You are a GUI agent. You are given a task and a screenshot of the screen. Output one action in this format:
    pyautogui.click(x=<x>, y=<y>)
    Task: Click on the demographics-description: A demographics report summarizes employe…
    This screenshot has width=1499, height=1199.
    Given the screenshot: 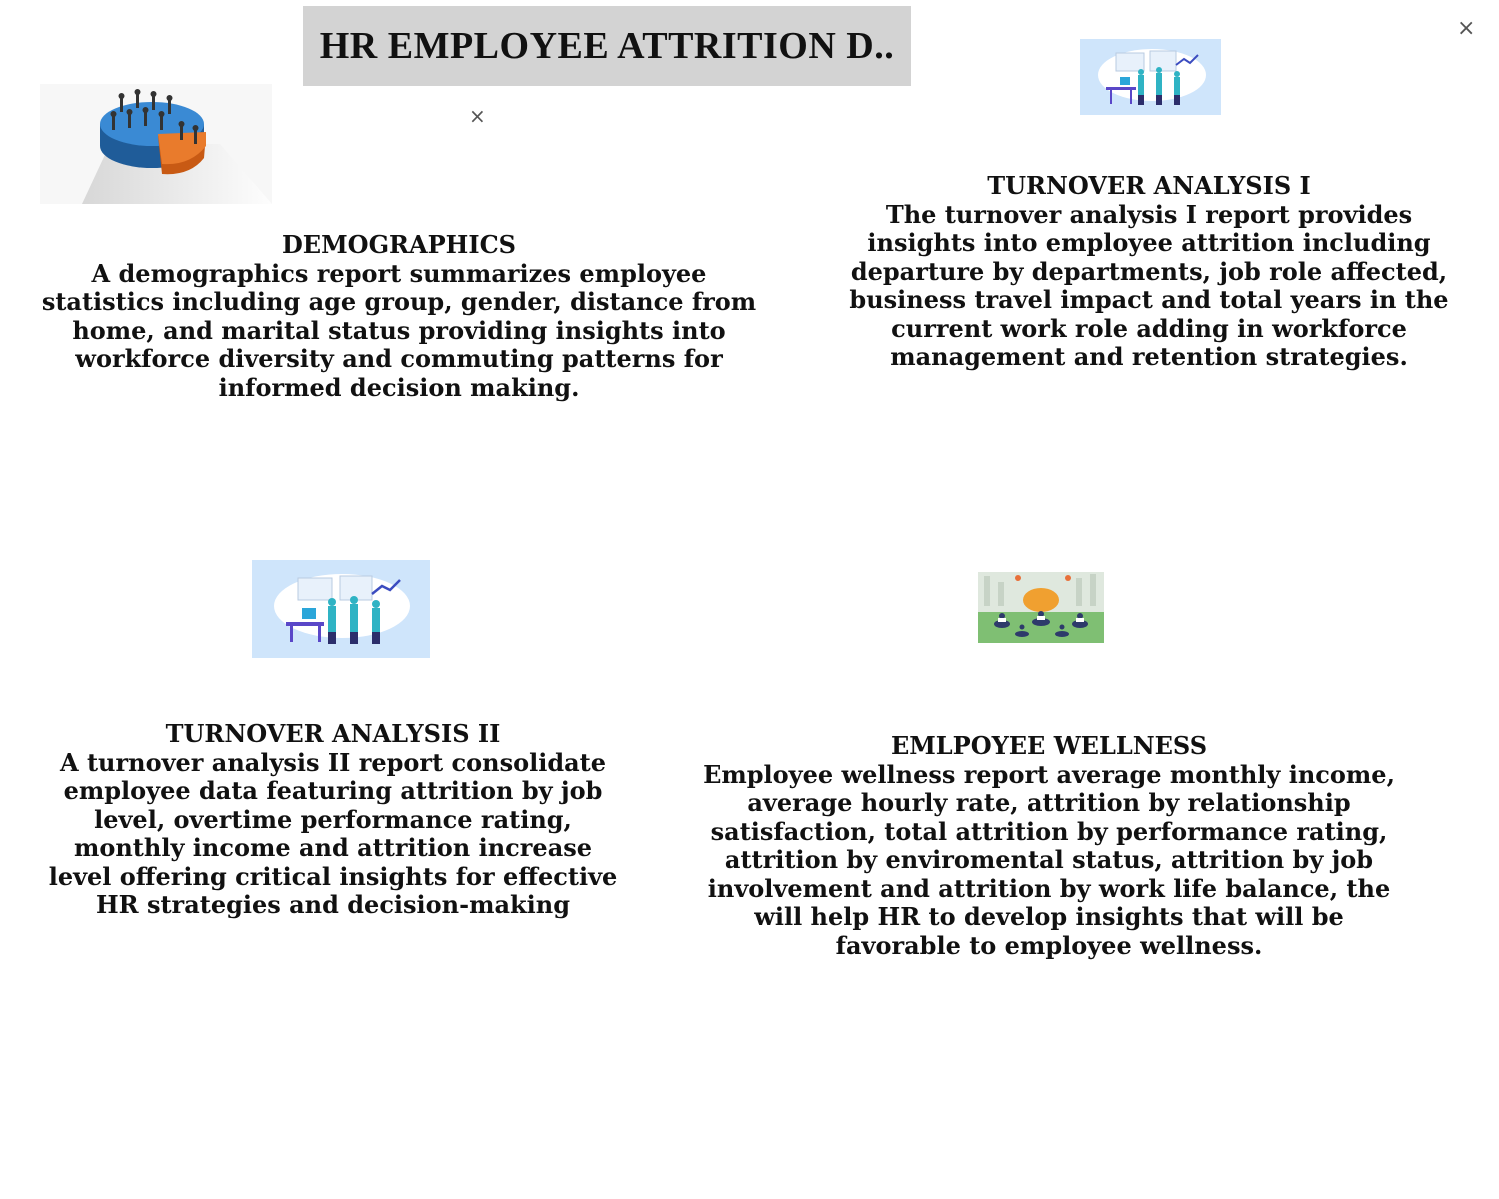 What is the action you would take?
    pyautogui.click(x=399, y=330)
    